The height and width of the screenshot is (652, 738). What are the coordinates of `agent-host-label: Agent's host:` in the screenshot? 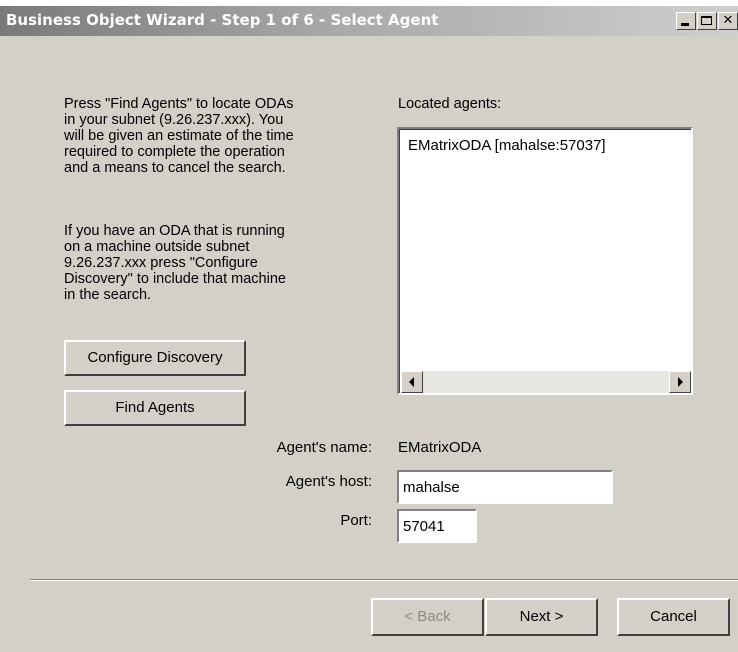 It's located at (328, 481).